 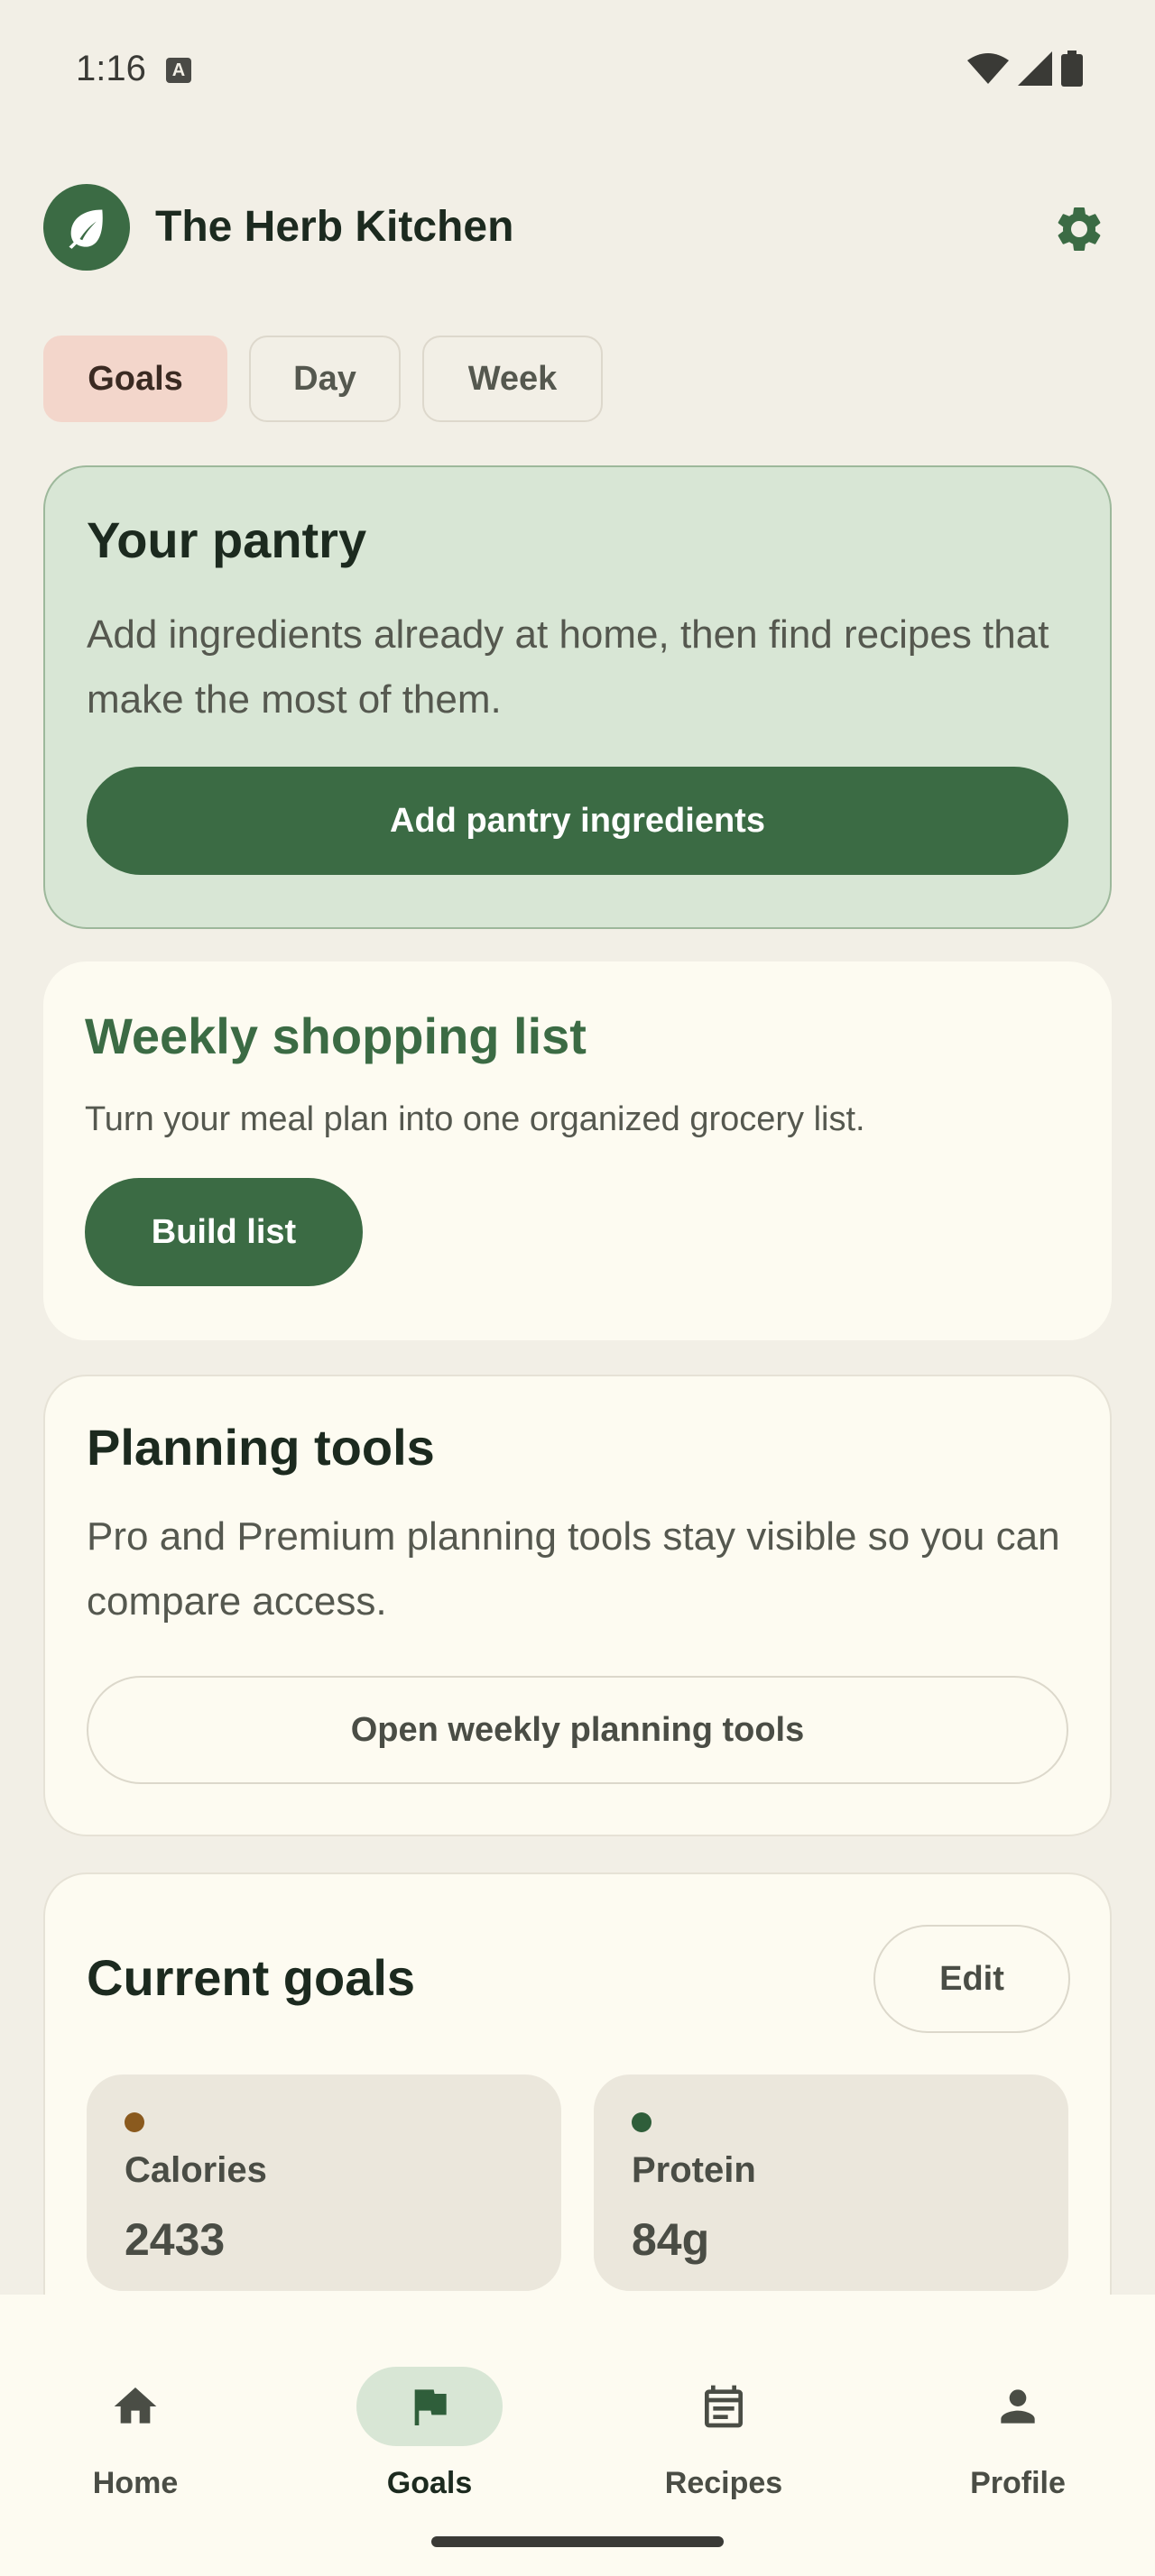 What do you see at coordinates (512, 379) in the screenshot?
I see `tab-week: Week` at bounding box center [512, 379].